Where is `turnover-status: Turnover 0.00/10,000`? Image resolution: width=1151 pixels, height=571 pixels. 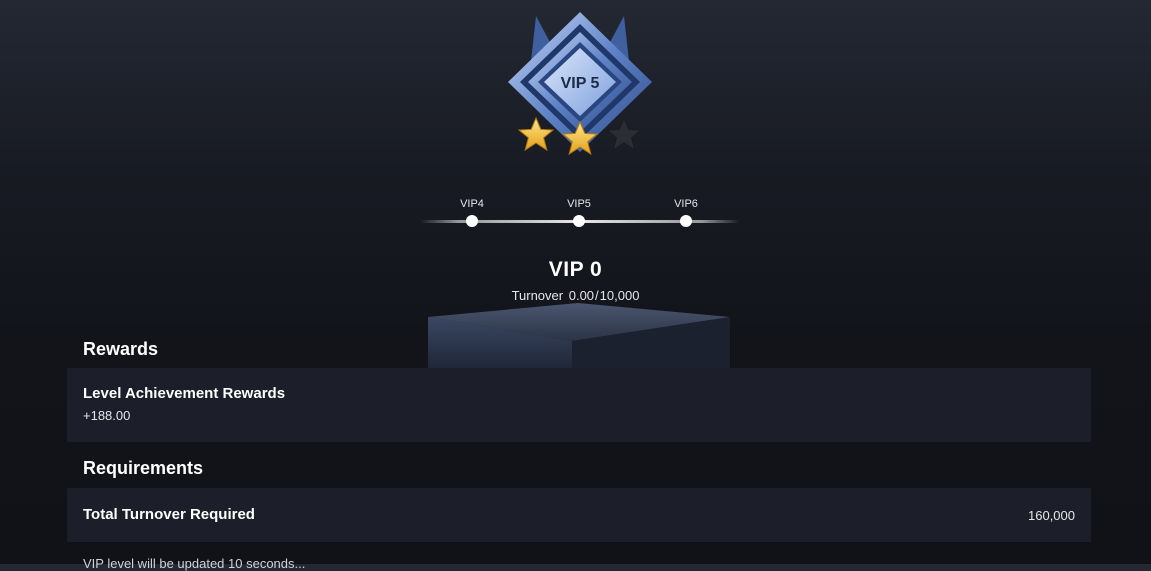
turnover-status: Turnover 0.00/10,000 is located at coordinates (575, 295).